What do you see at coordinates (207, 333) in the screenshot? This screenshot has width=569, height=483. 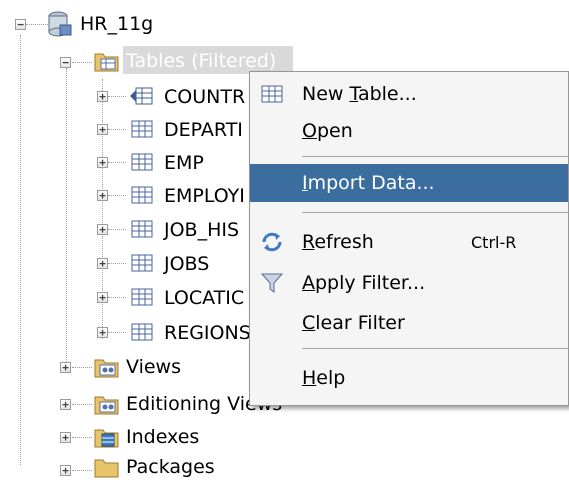 I see `table-label: REGIONS` at bounding box center [207, 333].